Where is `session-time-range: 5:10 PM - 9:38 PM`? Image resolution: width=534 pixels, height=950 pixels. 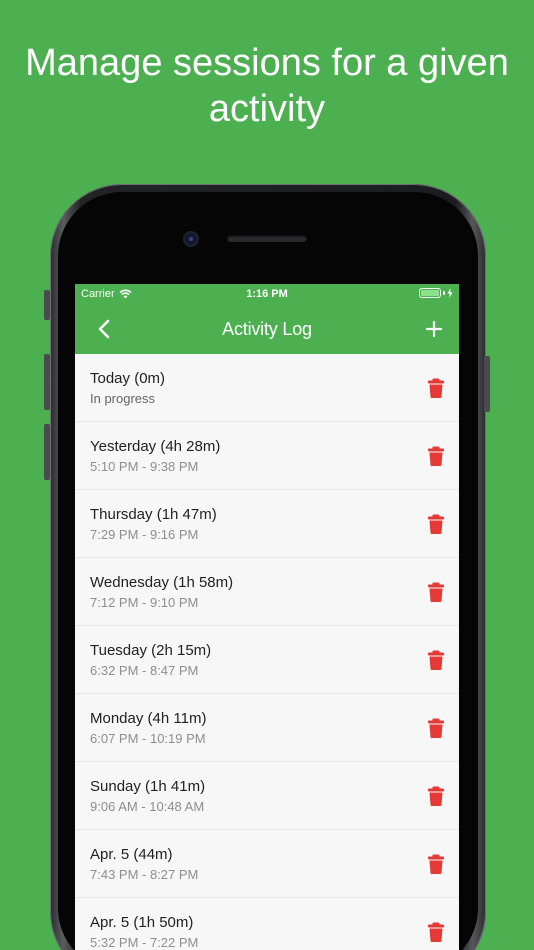
session-time-range: 5:10 PM - 9:38 PM is located at coordinates (144, 466).